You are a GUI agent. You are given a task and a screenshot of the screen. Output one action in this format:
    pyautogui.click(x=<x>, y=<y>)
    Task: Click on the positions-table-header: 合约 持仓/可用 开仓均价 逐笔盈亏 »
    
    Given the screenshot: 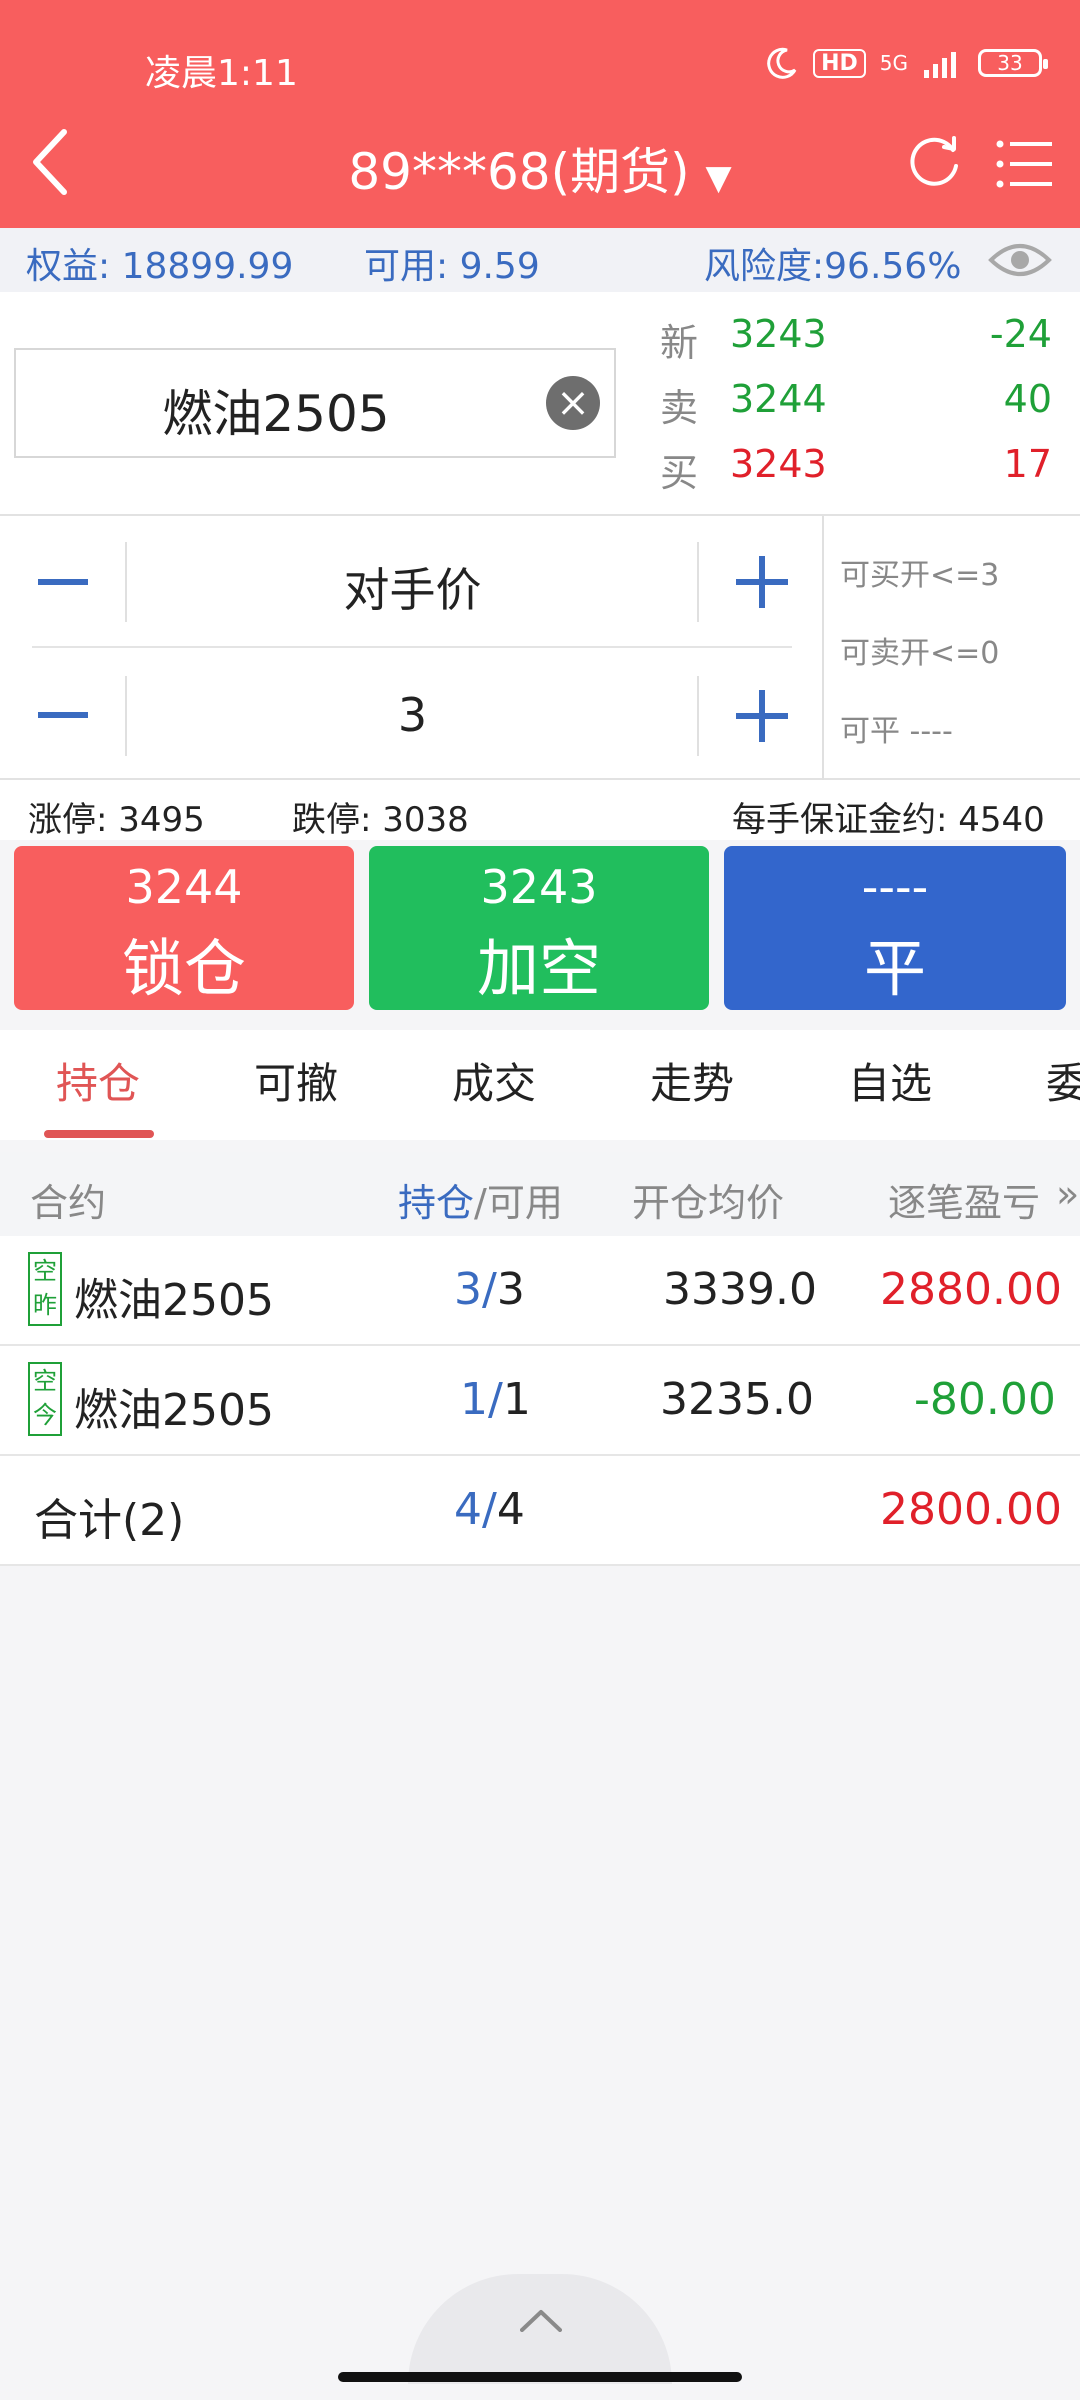 What is the action you would take?
    pyautogui.click(x=540, y=1194)
    